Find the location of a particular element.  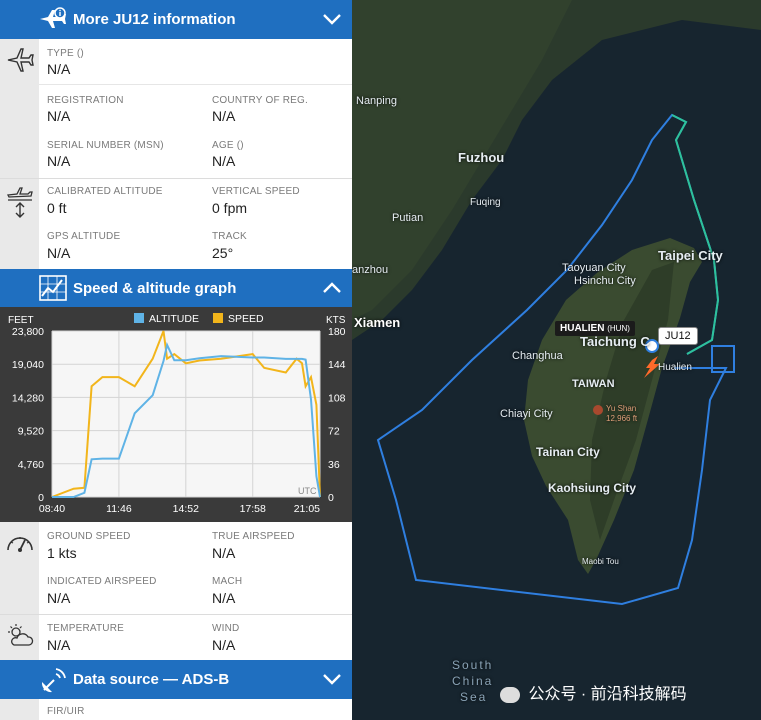

x-tick: 08:40 is located at coordinates (52, 509).